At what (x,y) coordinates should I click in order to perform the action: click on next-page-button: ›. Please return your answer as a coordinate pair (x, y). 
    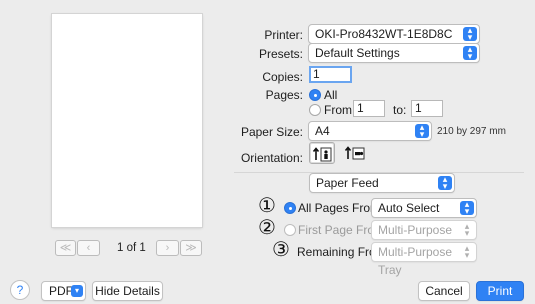
    Looking at the image, I should click on (167, 248).